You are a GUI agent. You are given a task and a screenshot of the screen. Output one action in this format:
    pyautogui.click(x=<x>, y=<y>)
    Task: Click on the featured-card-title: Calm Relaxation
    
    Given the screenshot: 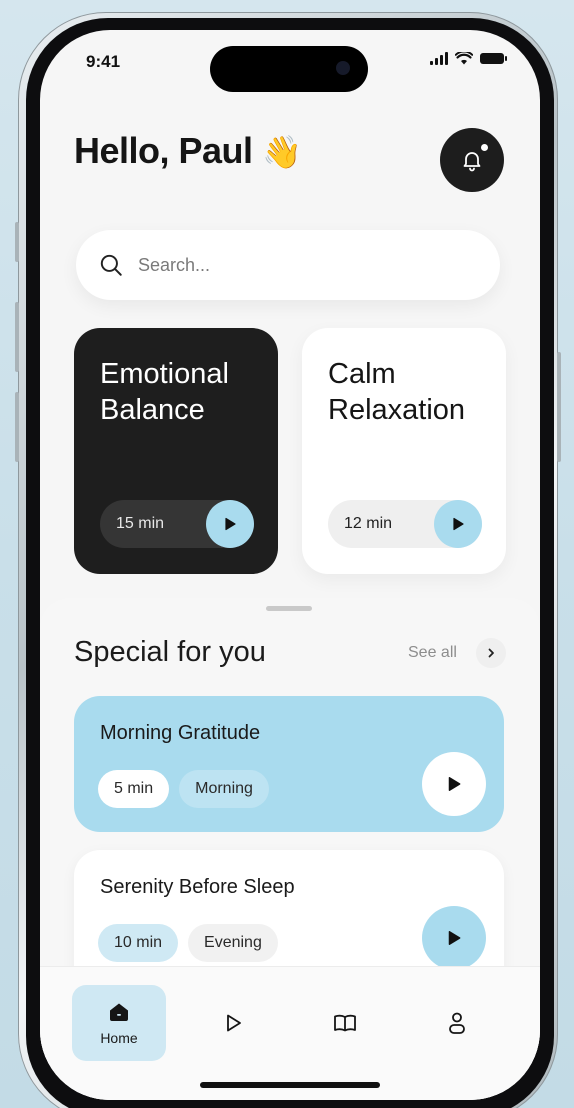 What is the action you would take?
    pyautogui.click(x=397, y=392)
    